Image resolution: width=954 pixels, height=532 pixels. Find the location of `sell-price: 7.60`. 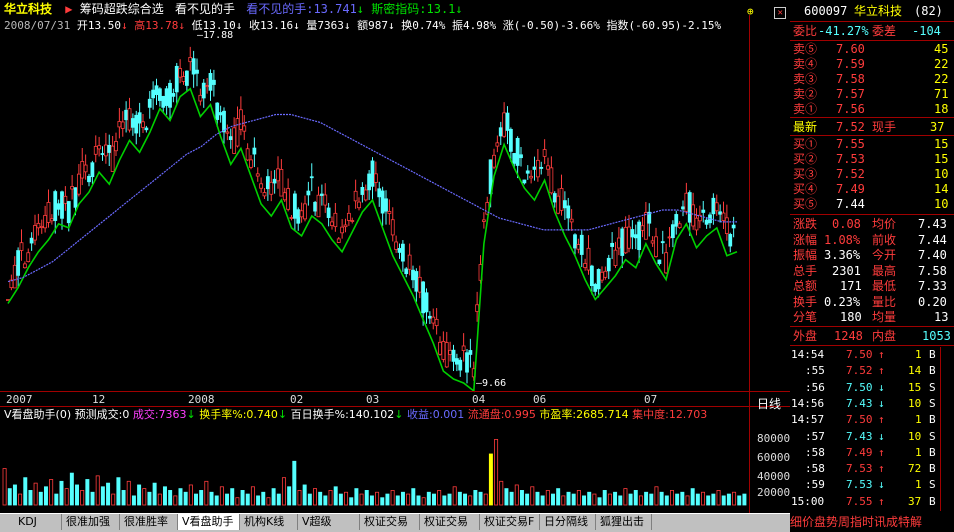

sell-price: 7.60 is located at coordinates (850, 49).